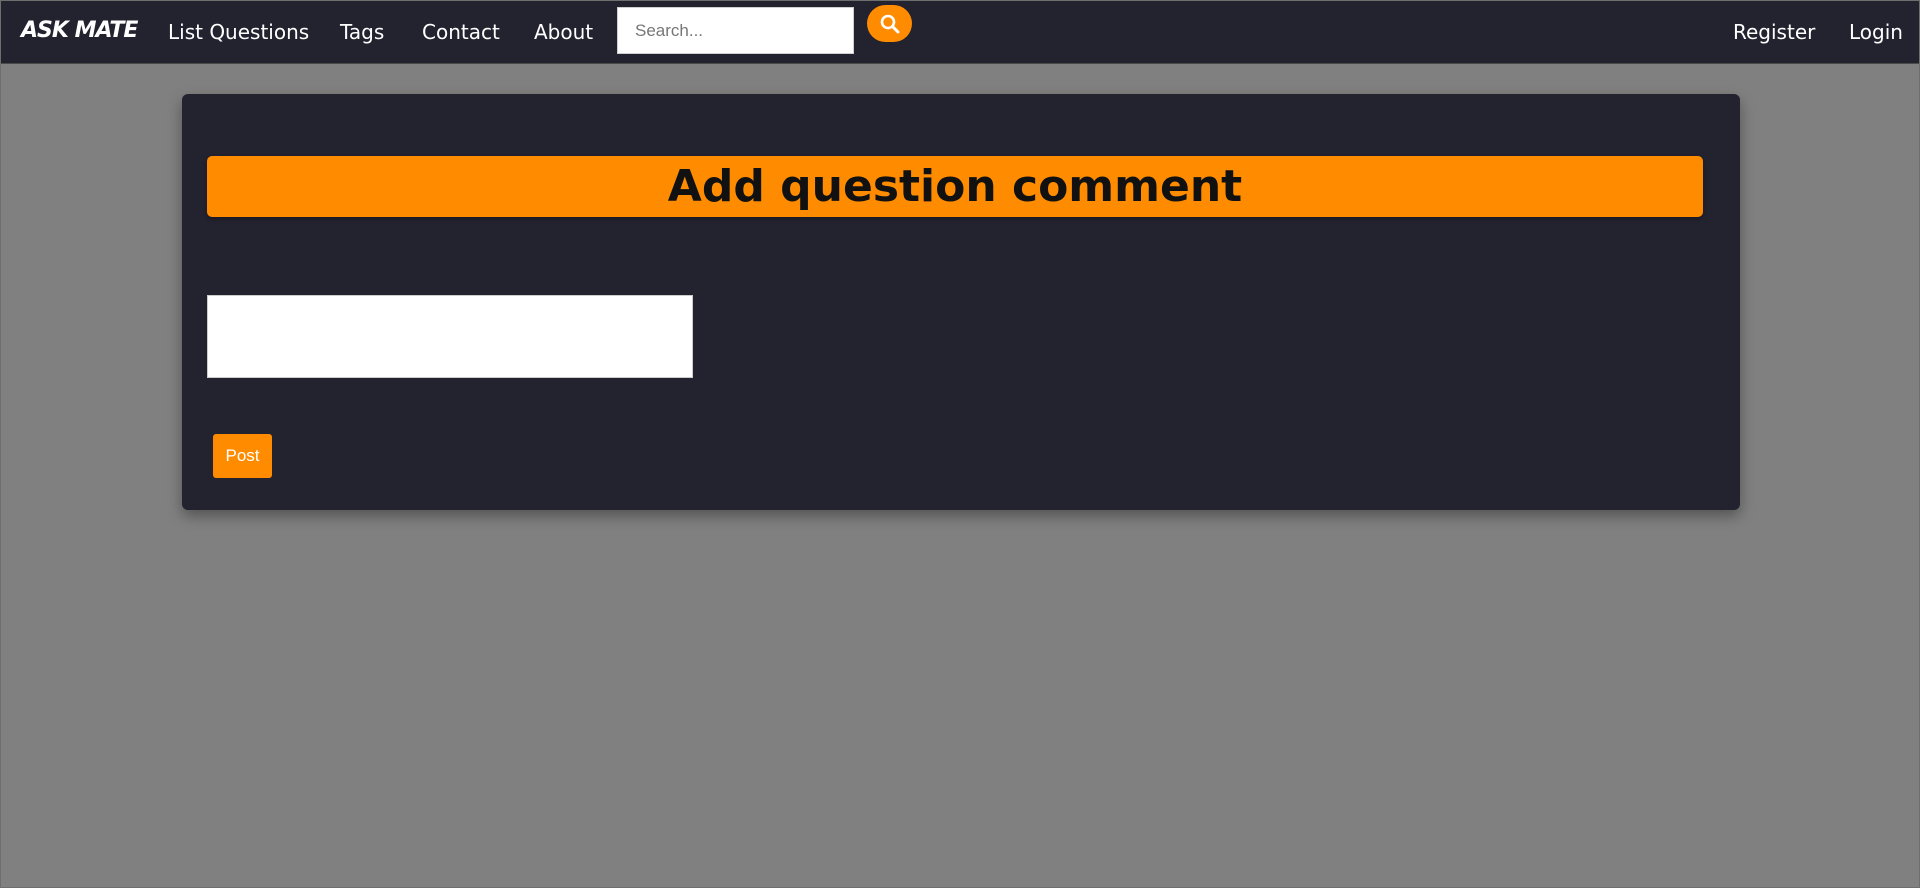  What do you see at coordinates (735, 30) in the screenshot?
I see `search-input` at bounding box center [735, 30].